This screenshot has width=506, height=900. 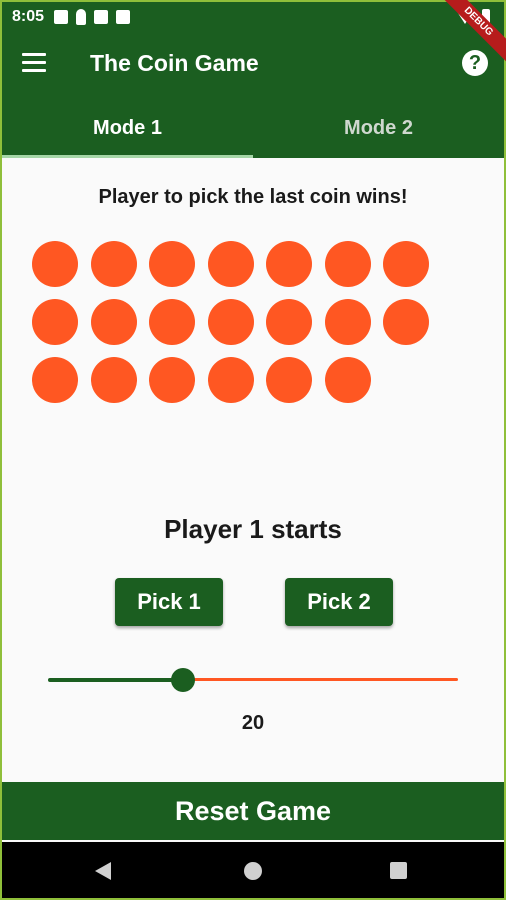 I want to click on calendar-icon, so click(x=101, y=17).